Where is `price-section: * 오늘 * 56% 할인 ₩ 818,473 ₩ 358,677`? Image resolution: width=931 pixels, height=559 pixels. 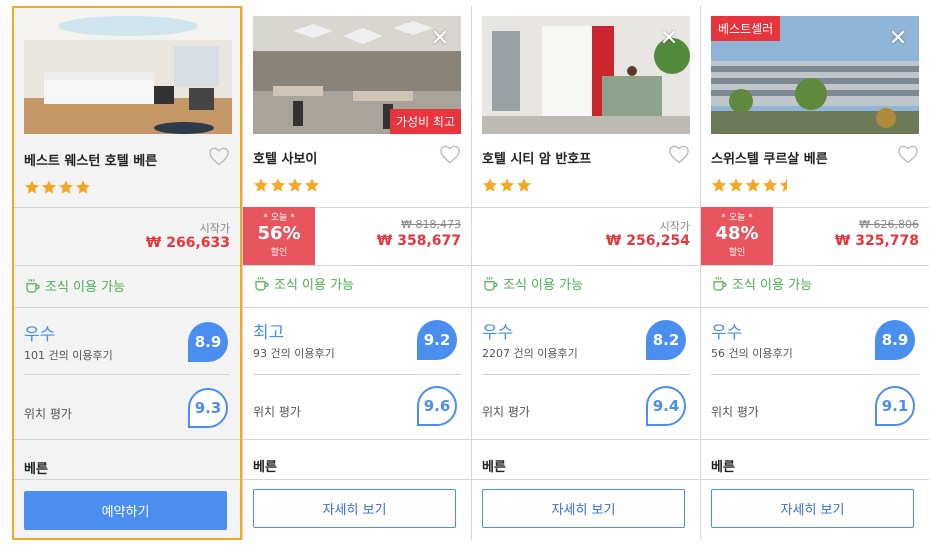 price-section: * 오늘 * 56% 할인 ₩ 818,473 ₩ 358,677 is located at coordinates (357, 236).